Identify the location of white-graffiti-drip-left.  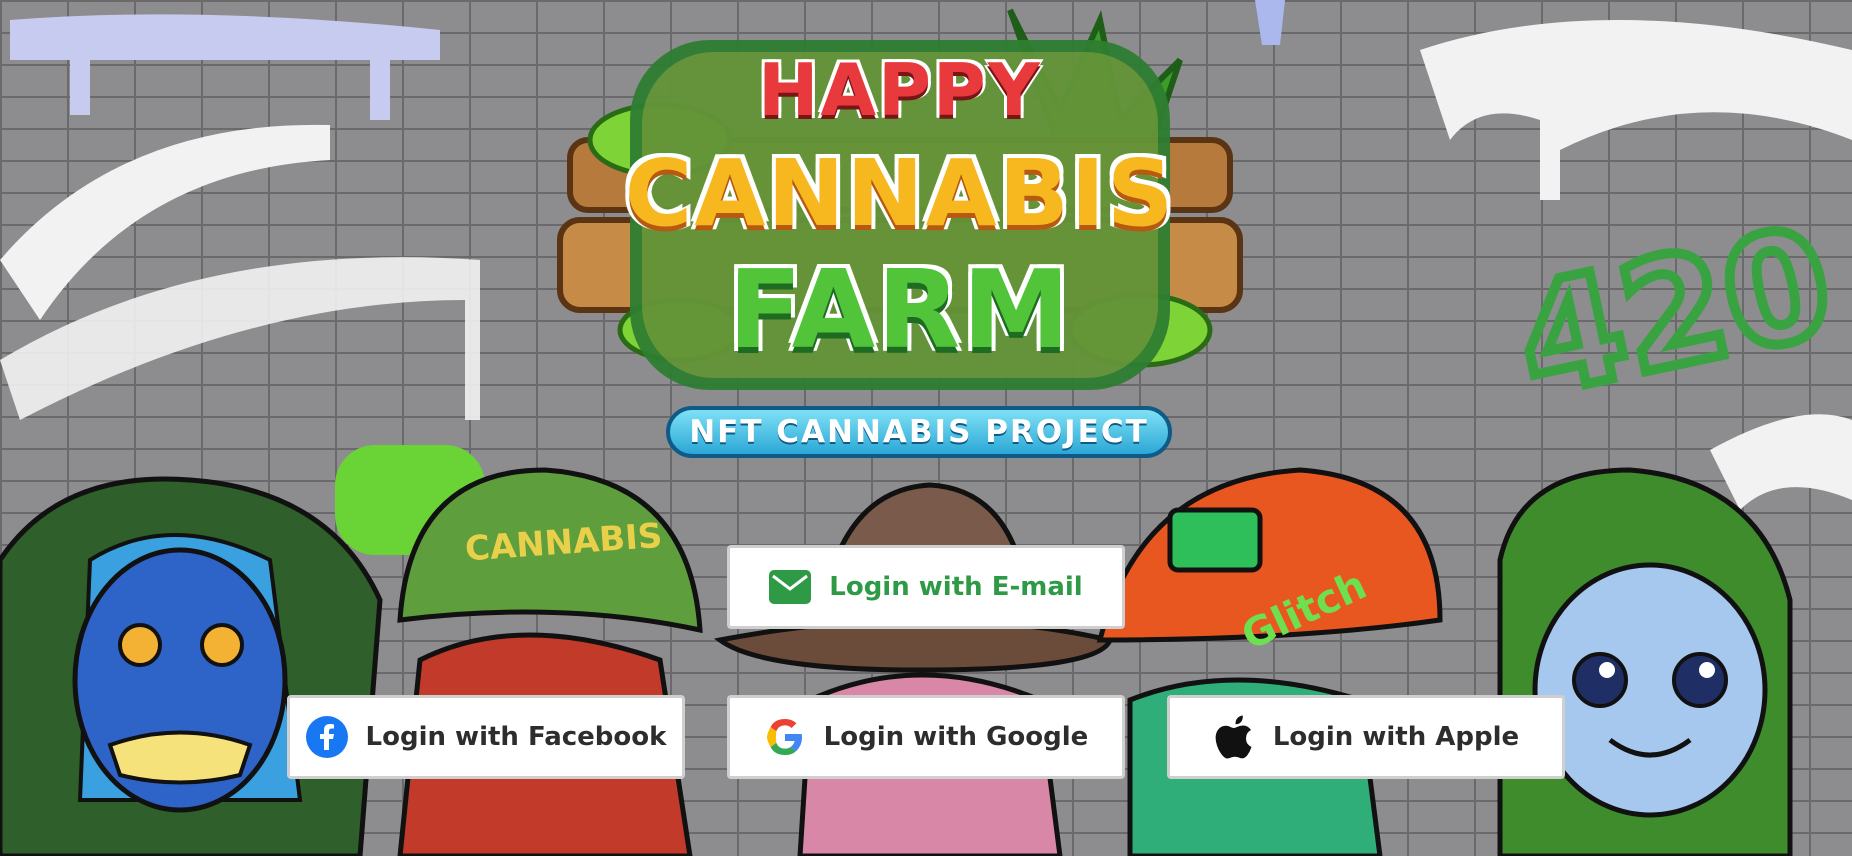
(240, 338).